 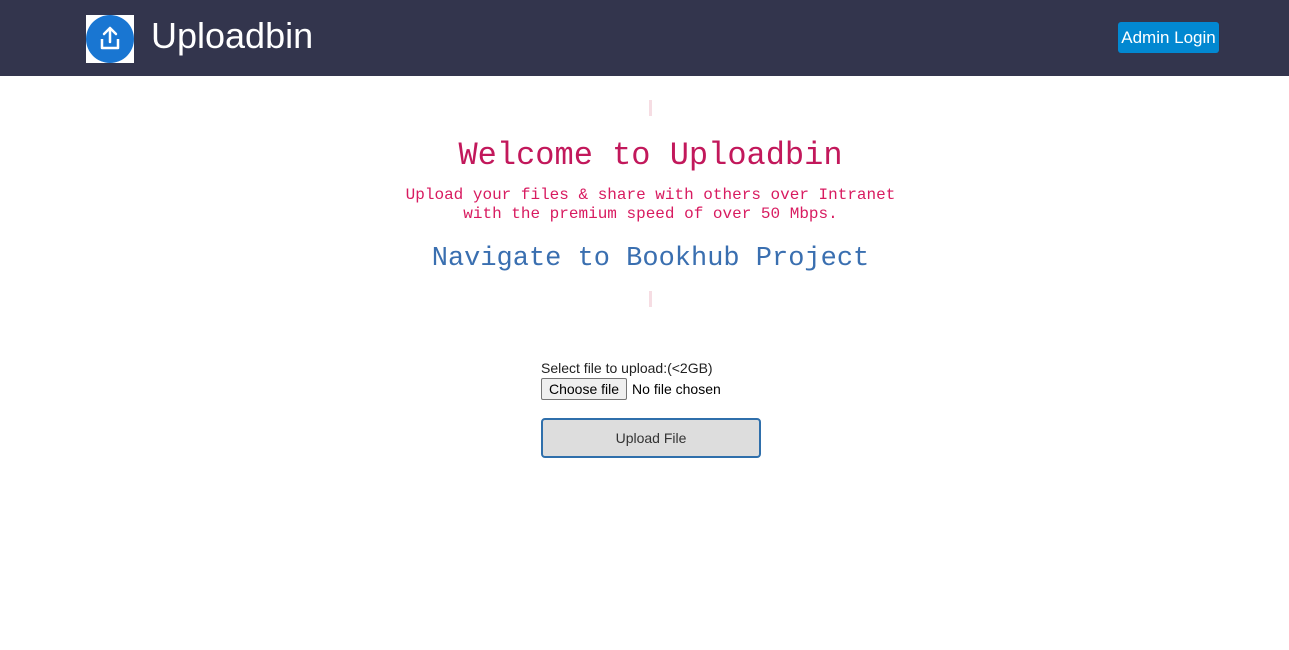 I want to click on logo, so click(x=110, y=39).